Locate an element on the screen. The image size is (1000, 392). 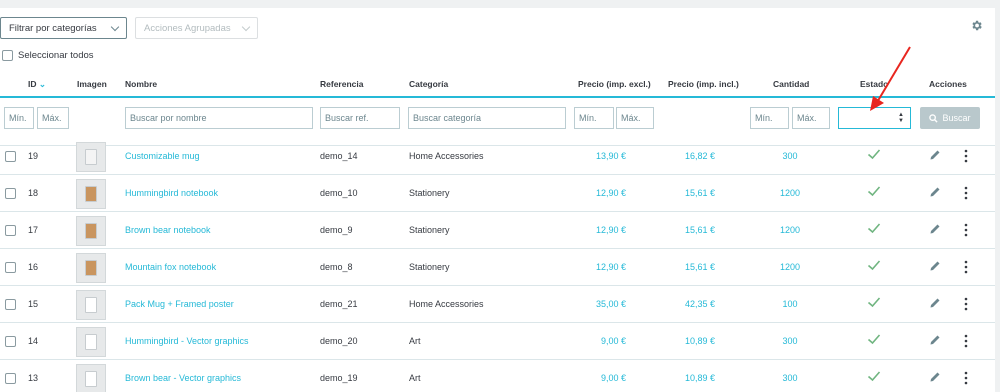
product-quantity: 100 is located at coordinates (790, 304).